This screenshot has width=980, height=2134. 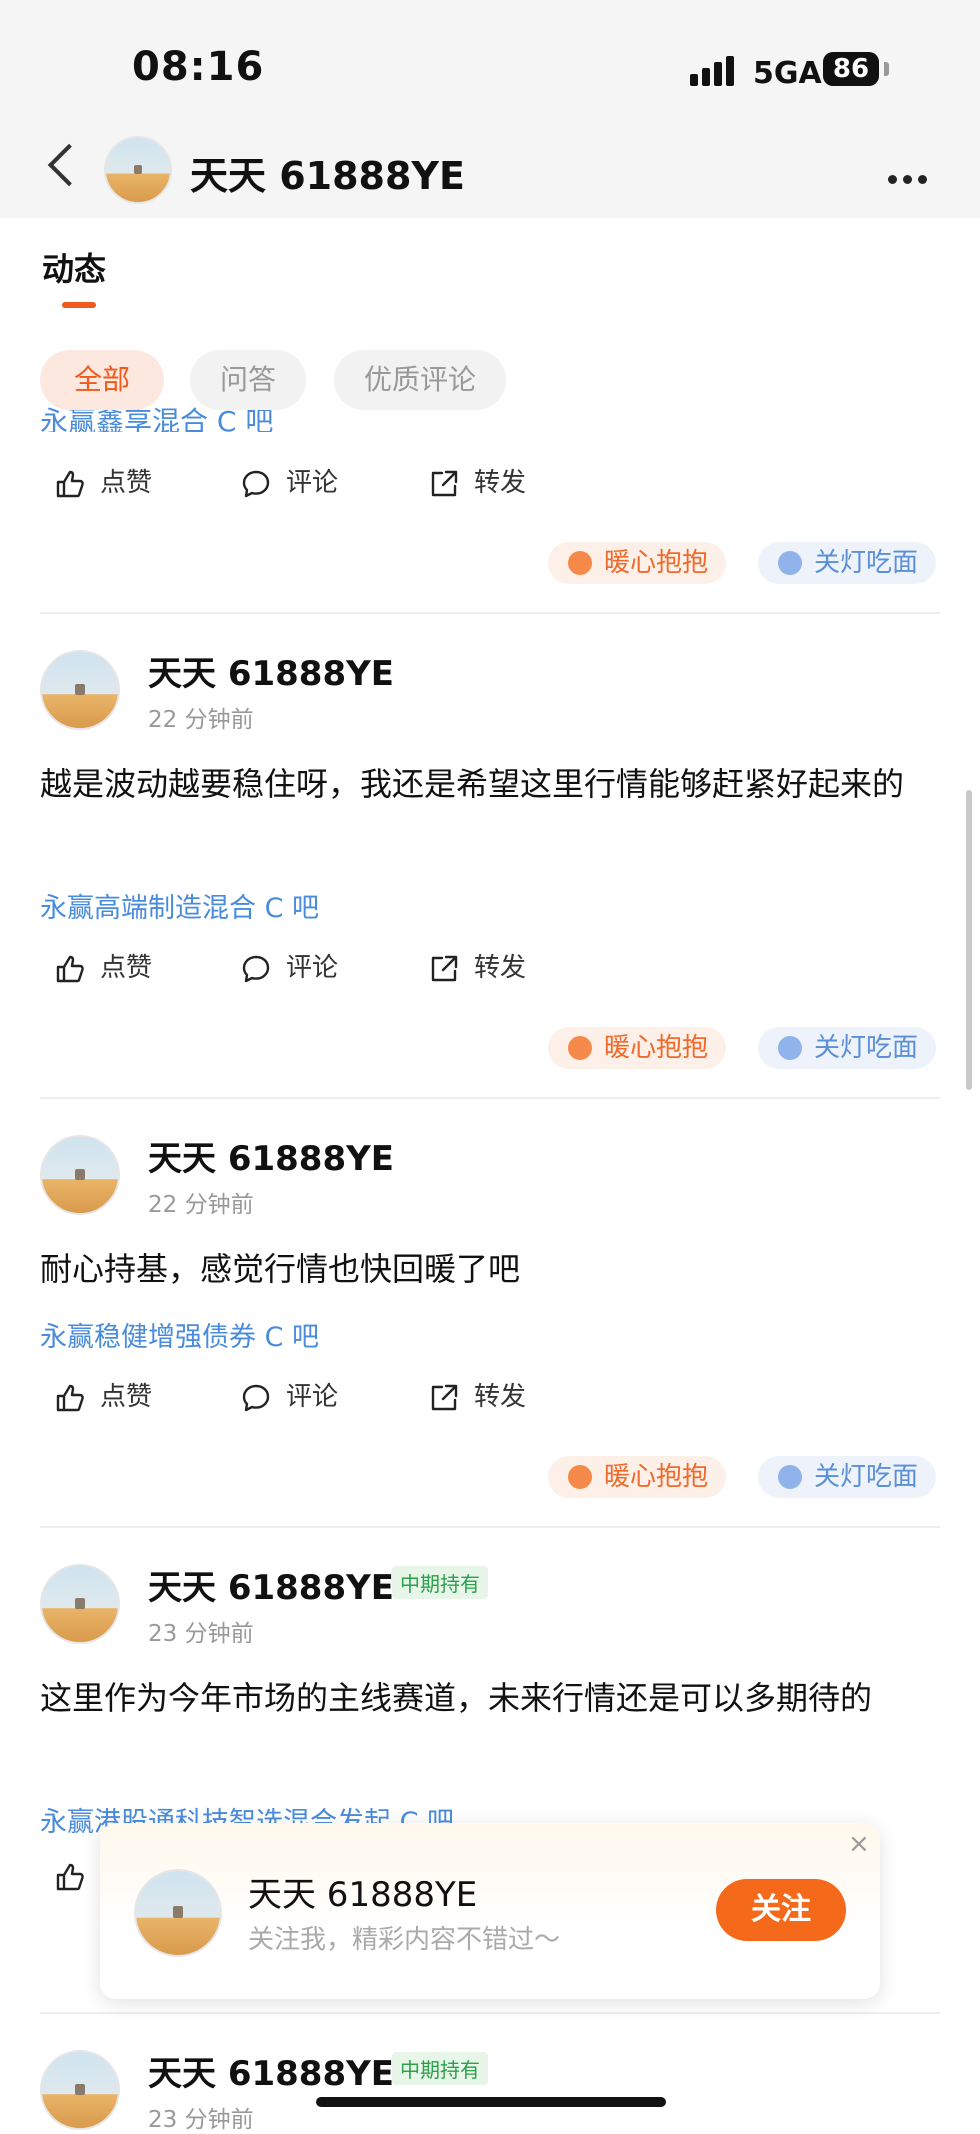 What do you see at coordinates (859, 1844) in the screenshot?
I see `close-icon: ×` at bounding box center [859, 1844].